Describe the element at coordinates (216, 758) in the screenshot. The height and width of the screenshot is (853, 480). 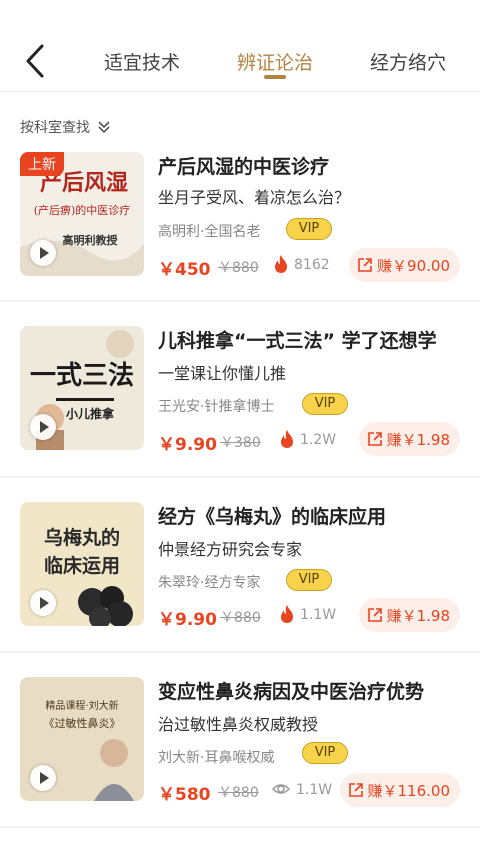
I see `course-author: 刘大新·耳鼻喉权威` at that location.